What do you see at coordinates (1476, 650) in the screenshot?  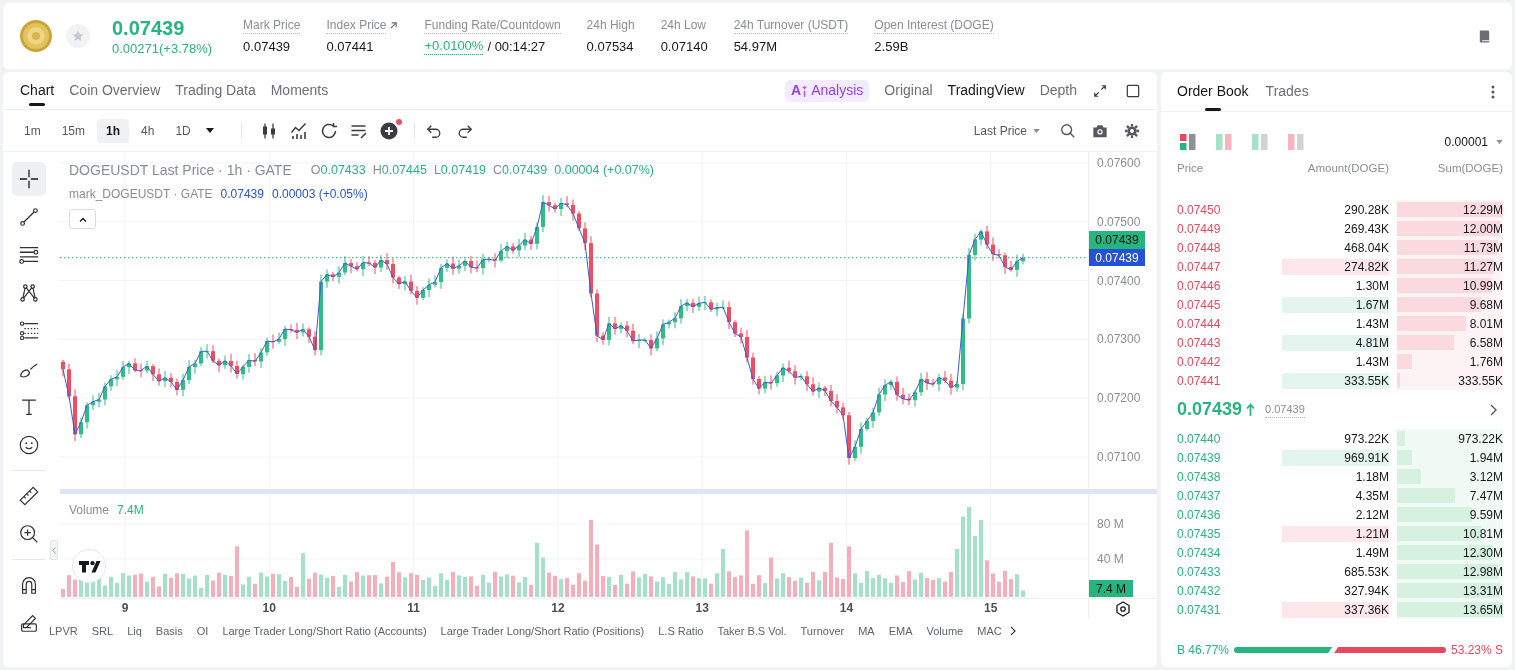 I see `sell-ratio: 53.23% S` at bounding box center [1476, 650].